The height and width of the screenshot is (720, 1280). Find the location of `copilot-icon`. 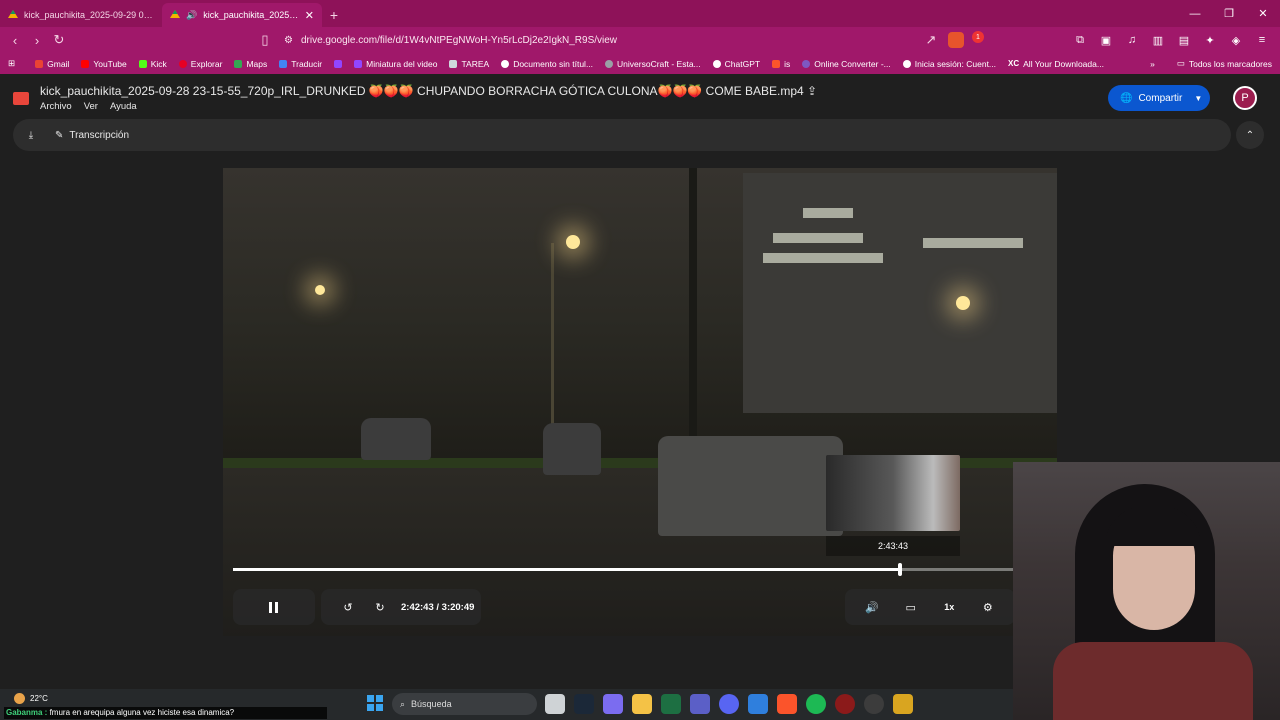

copilot-icon is located at coordinates (613, 704).